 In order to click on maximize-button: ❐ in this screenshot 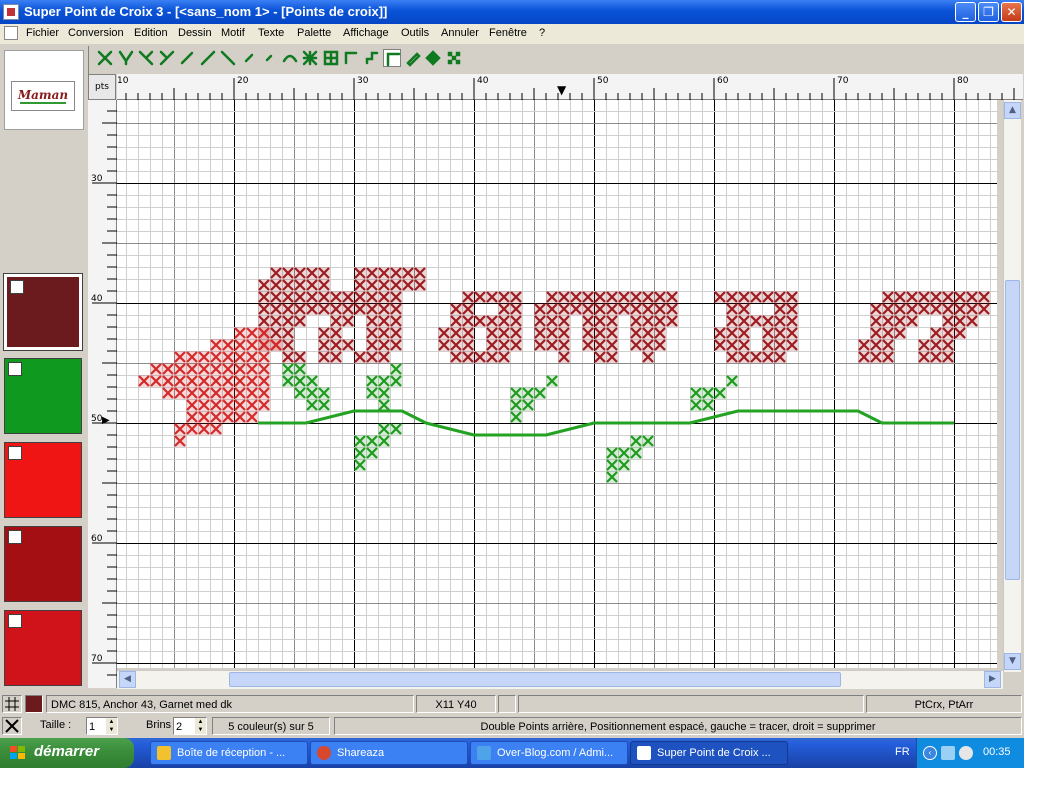, I will do `click(988, 12)`.